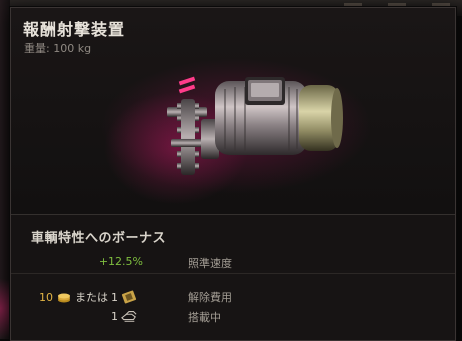  I want to click on installed-count: 1, so click(114, 316).